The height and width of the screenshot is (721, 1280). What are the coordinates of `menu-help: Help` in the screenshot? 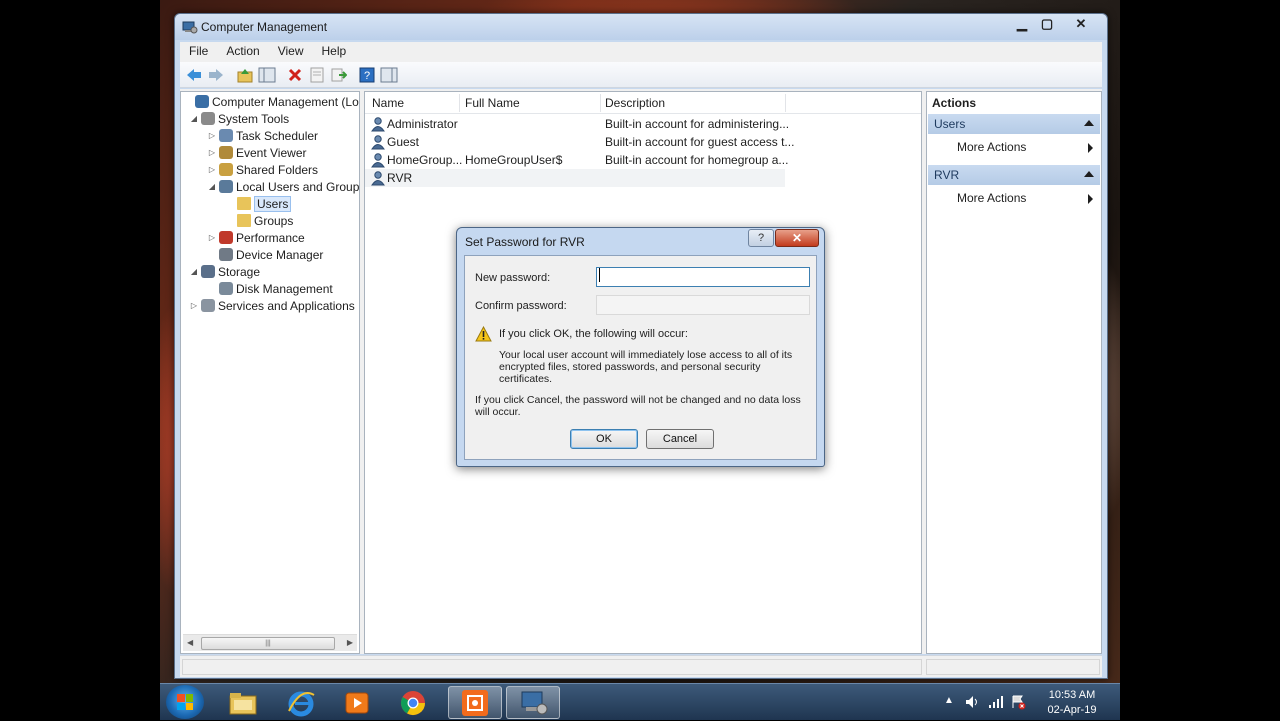 It's located at (334, 52).